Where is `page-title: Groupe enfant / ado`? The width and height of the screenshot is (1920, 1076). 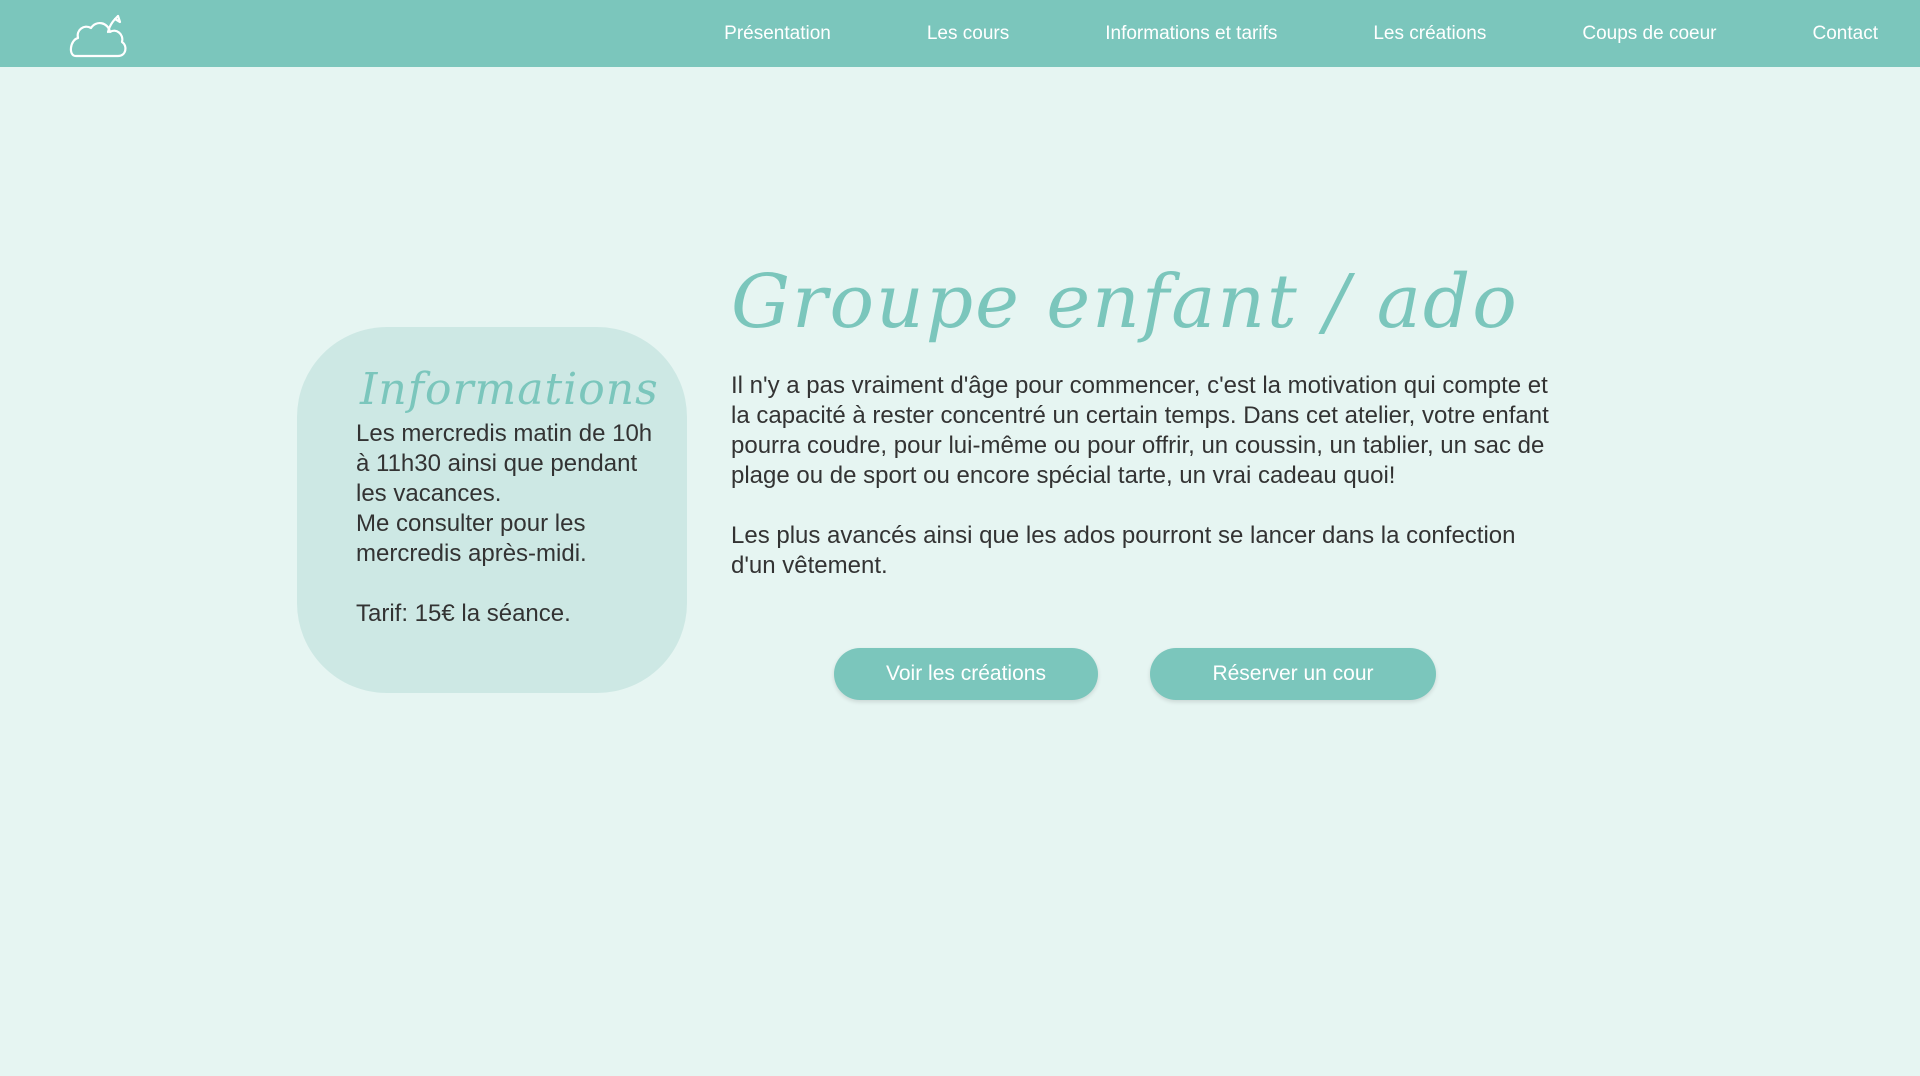
page-title: Groupe enfant / ado is located at coordinates (1125, 302).